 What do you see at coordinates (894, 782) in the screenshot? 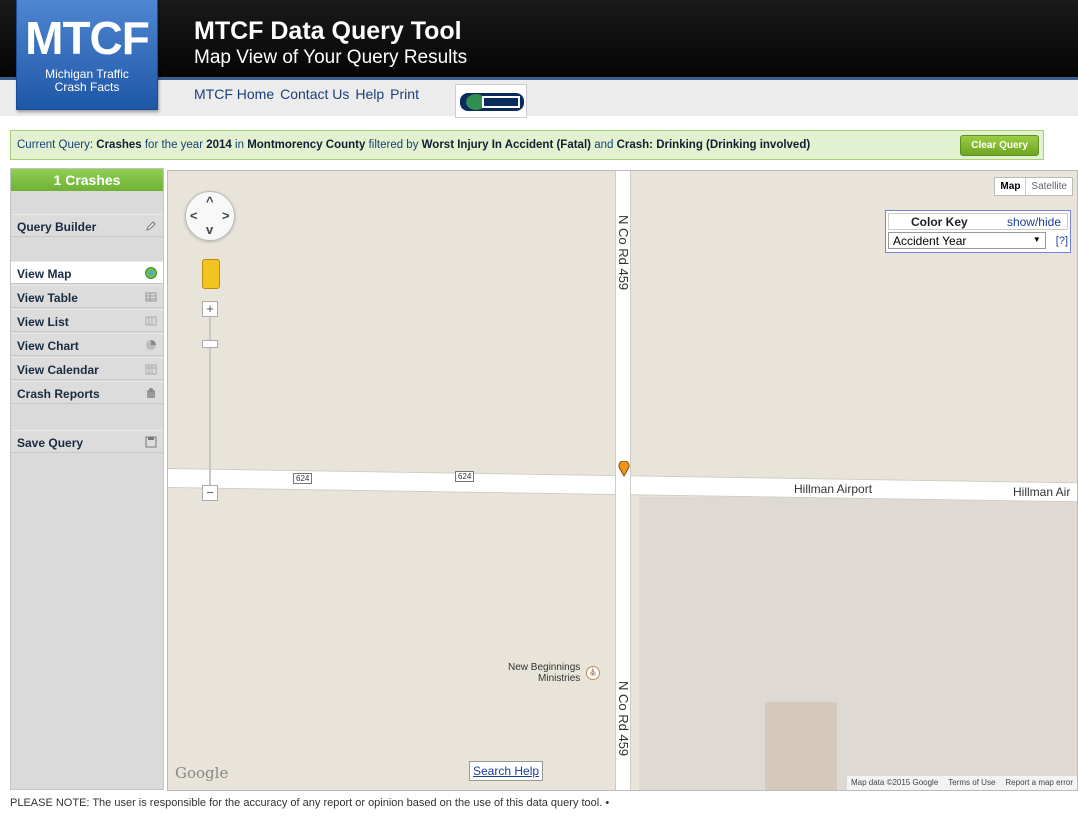
I see `map-data-credit: Map data ©2015 Google` at bounding box center [894, 782].